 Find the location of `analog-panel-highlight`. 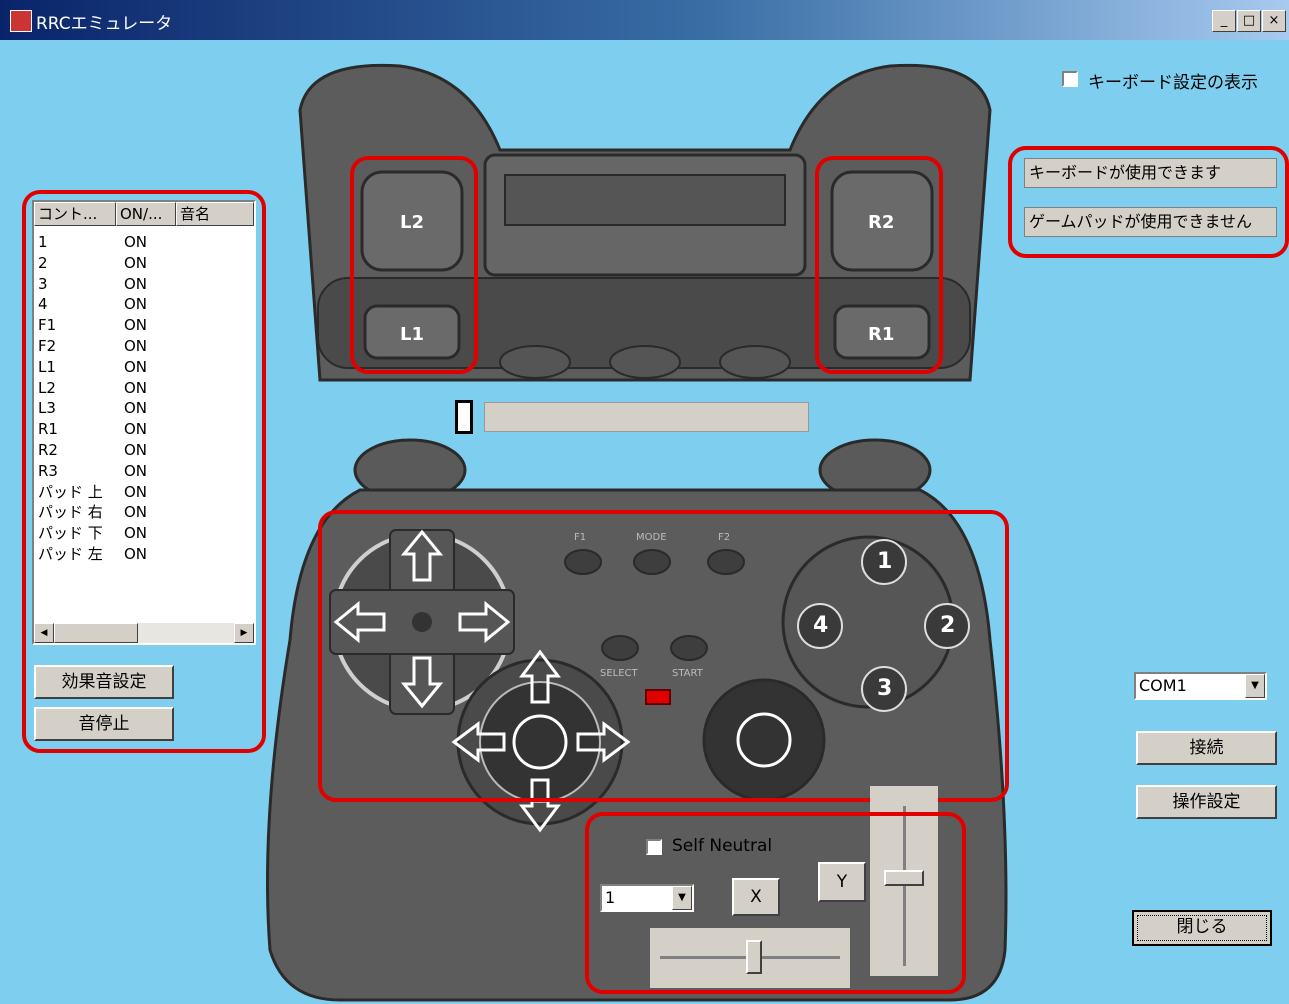

analog-panel-highlight is located at coordinates (775, 903).